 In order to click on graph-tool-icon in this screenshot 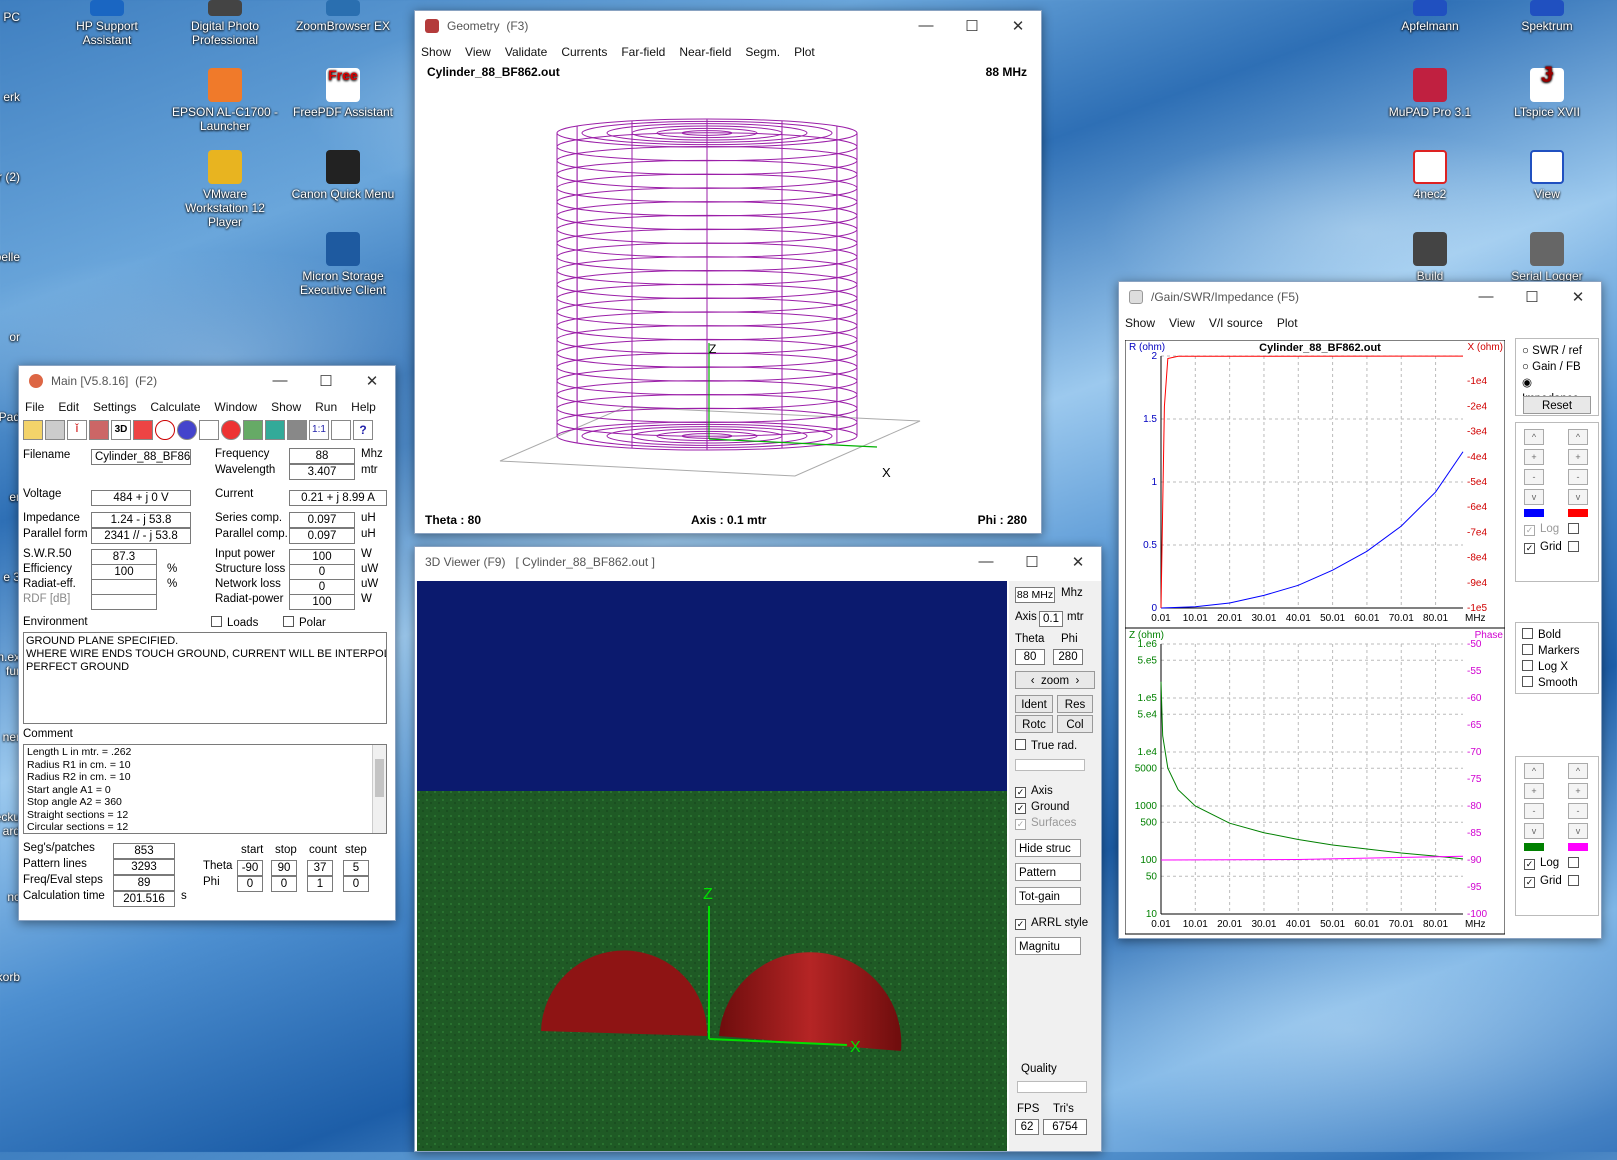, I will do `click(209, 430)`.